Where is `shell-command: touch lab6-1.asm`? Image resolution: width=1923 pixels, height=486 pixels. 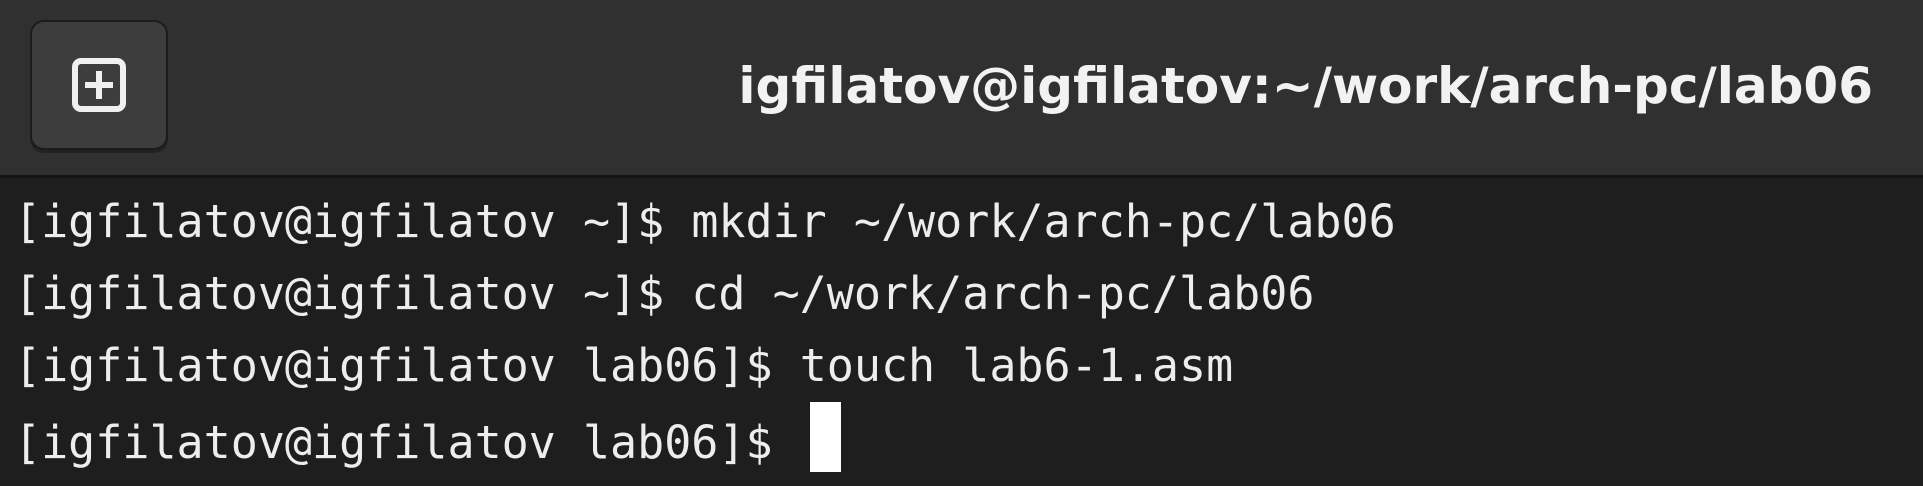 shell-command: touch lab6-1.asm is located at coordinates (1016, 365).